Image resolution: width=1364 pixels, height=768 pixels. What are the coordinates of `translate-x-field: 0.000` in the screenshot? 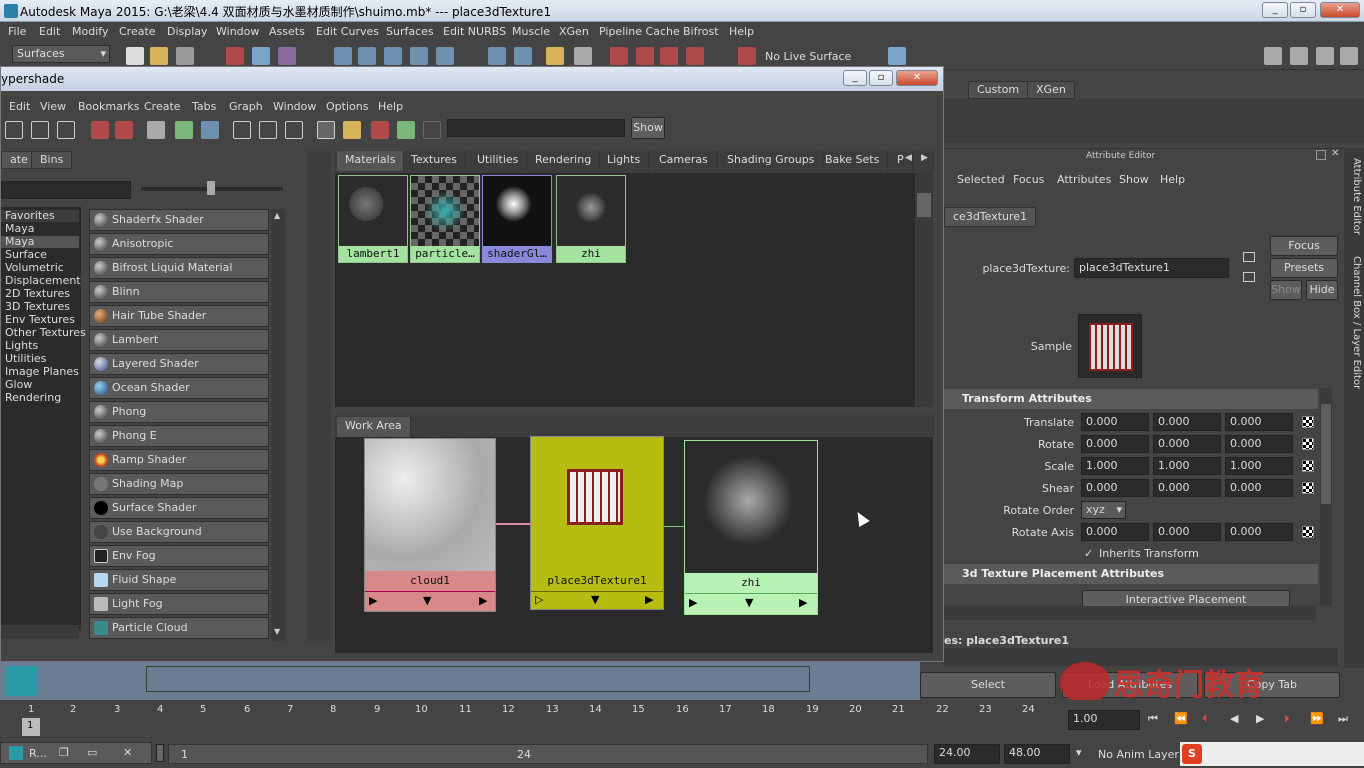 It's located at (1115, 422).